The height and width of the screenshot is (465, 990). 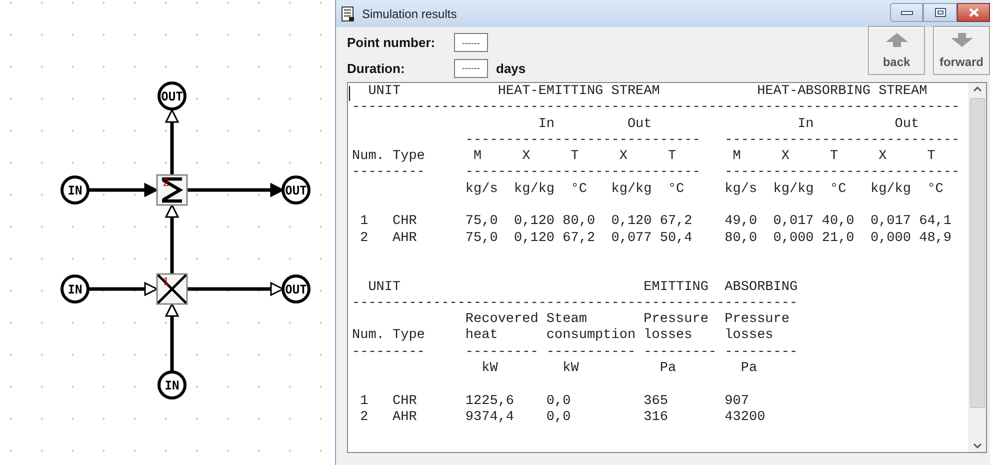 What do you see at coordinates (655, 238) in the screenshot?
I see `report-line: 2 AHR 75,0 0,120 67,2 0,077 50,4 80,0 0,000 21,0 0,000 48,9` at bounding box center [655, 238].